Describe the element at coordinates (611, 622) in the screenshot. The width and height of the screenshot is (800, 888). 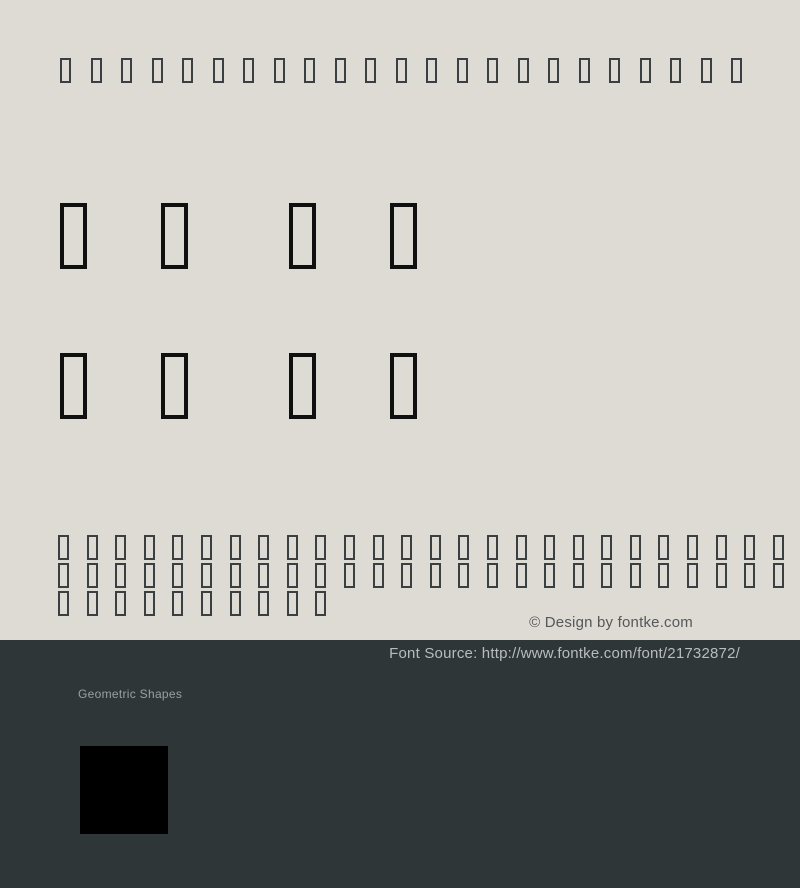
I see `design-credit: © Design by fontke.com` at that location.